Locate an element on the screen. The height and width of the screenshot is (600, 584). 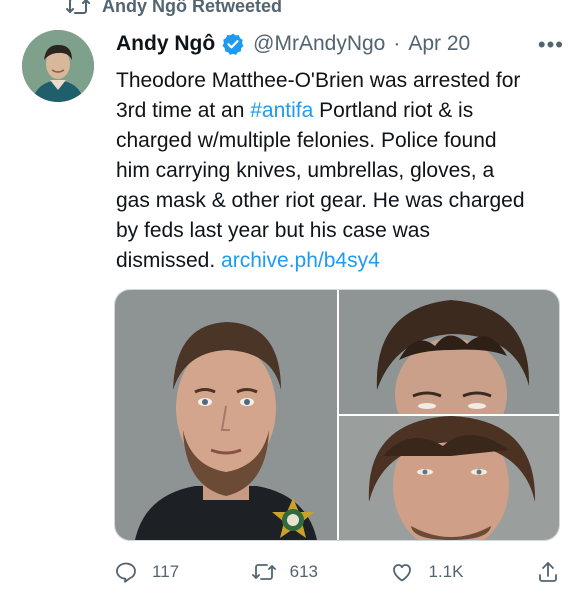
tweet-actions: 117 613 1.1K is located at coordinates (339, 572).